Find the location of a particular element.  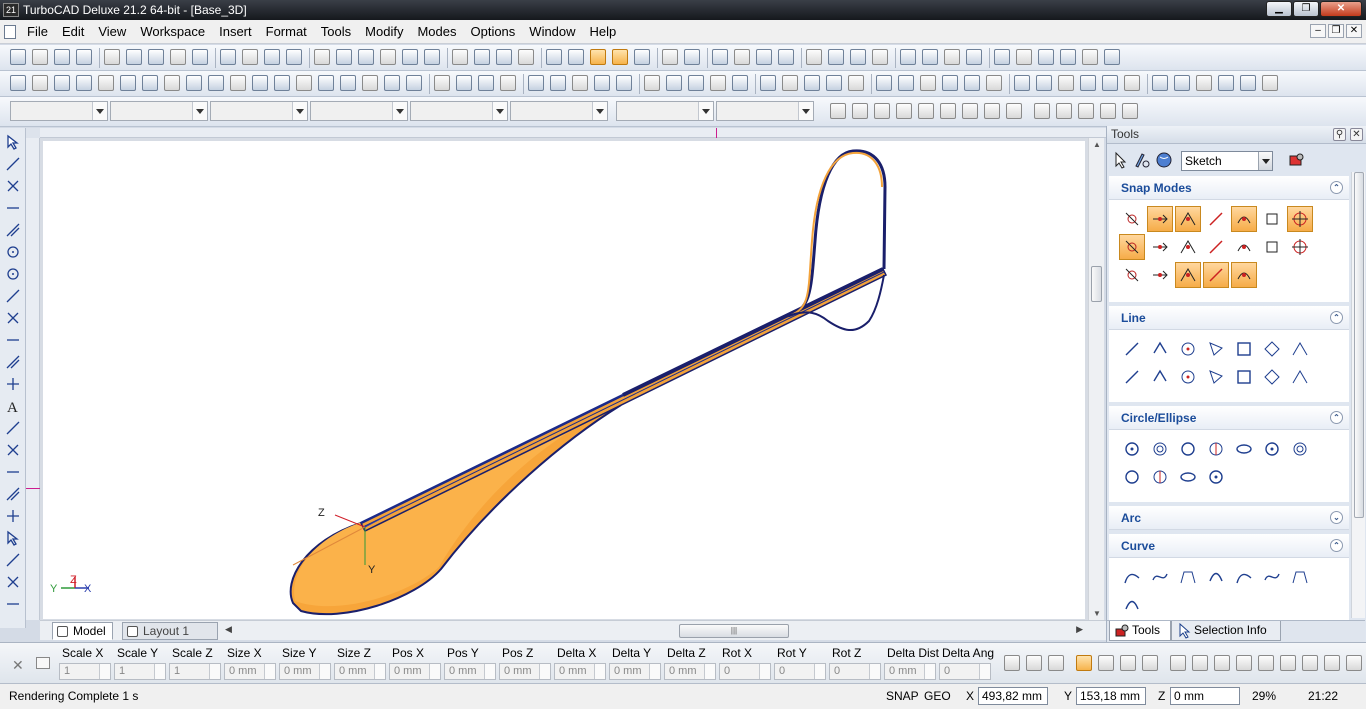

palette-mode-select: Sketch is located at coordinates (1227, 161).